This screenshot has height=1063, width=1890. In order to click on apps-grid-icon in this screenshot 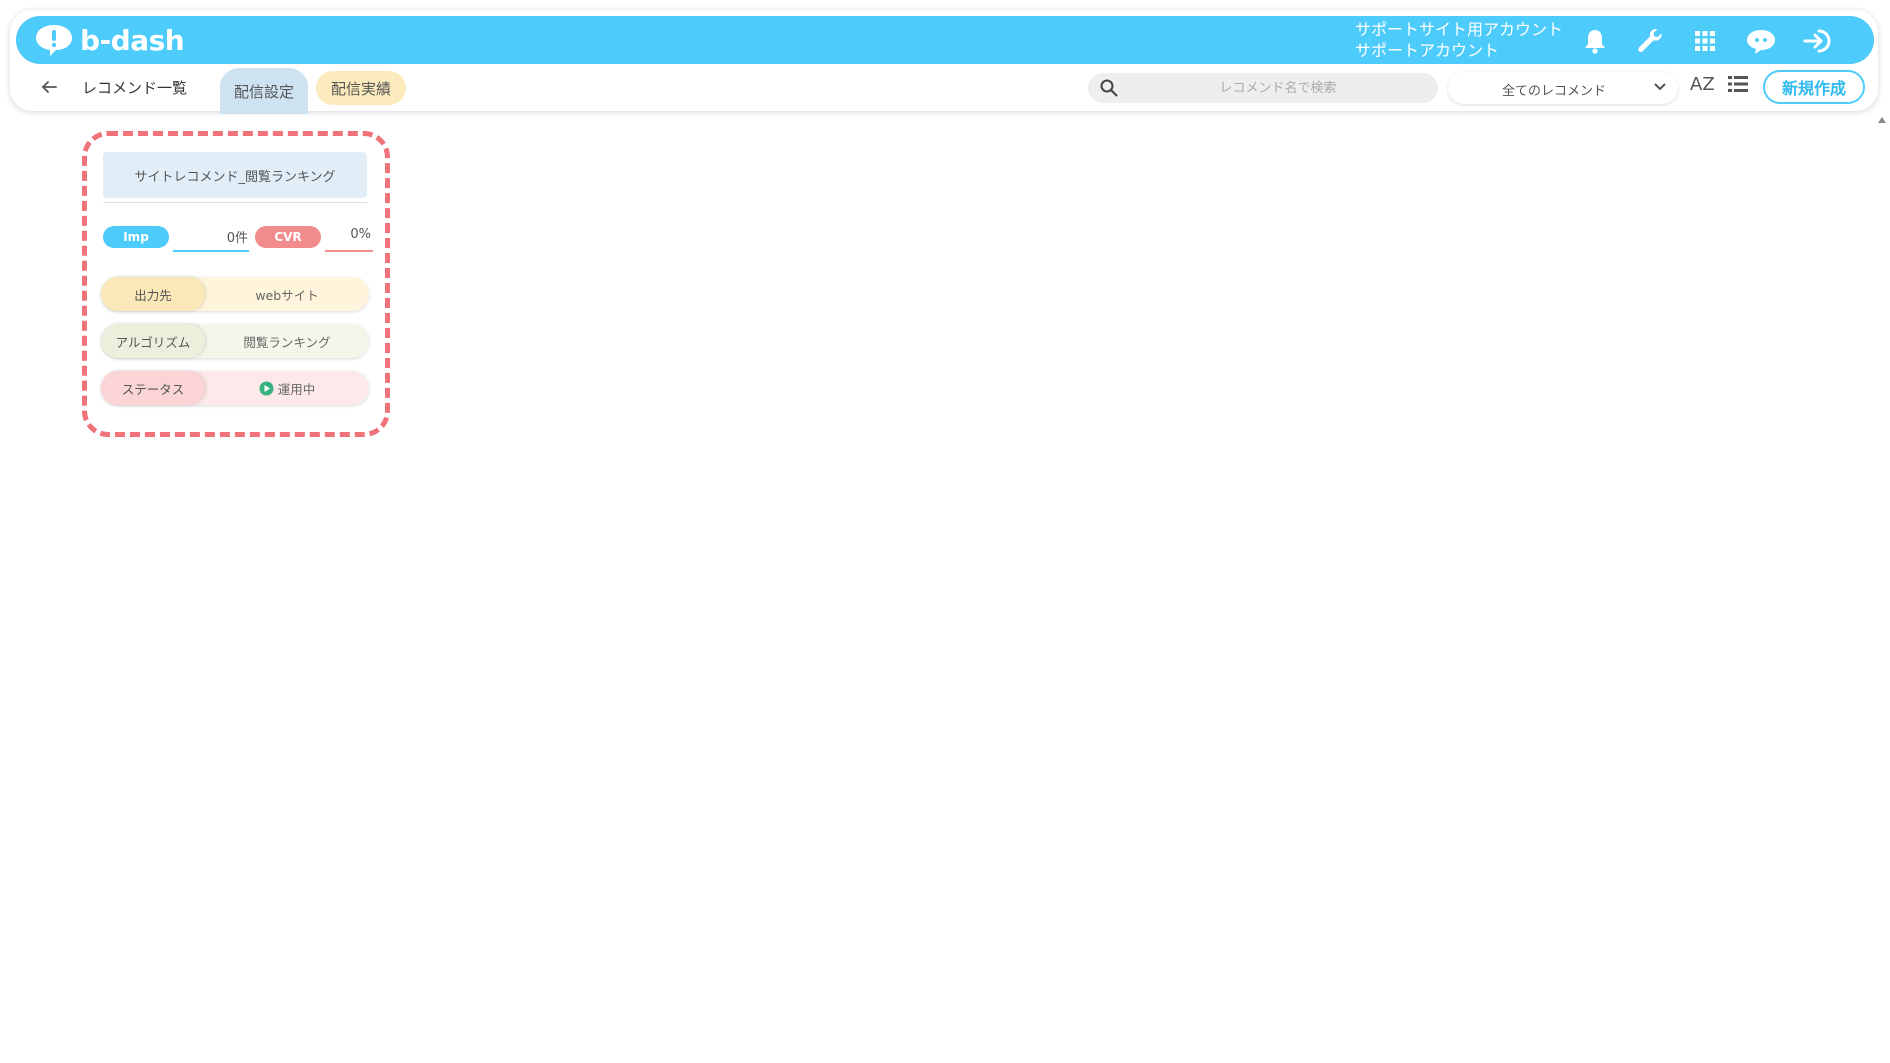, I will do `click(1705, 41)`.